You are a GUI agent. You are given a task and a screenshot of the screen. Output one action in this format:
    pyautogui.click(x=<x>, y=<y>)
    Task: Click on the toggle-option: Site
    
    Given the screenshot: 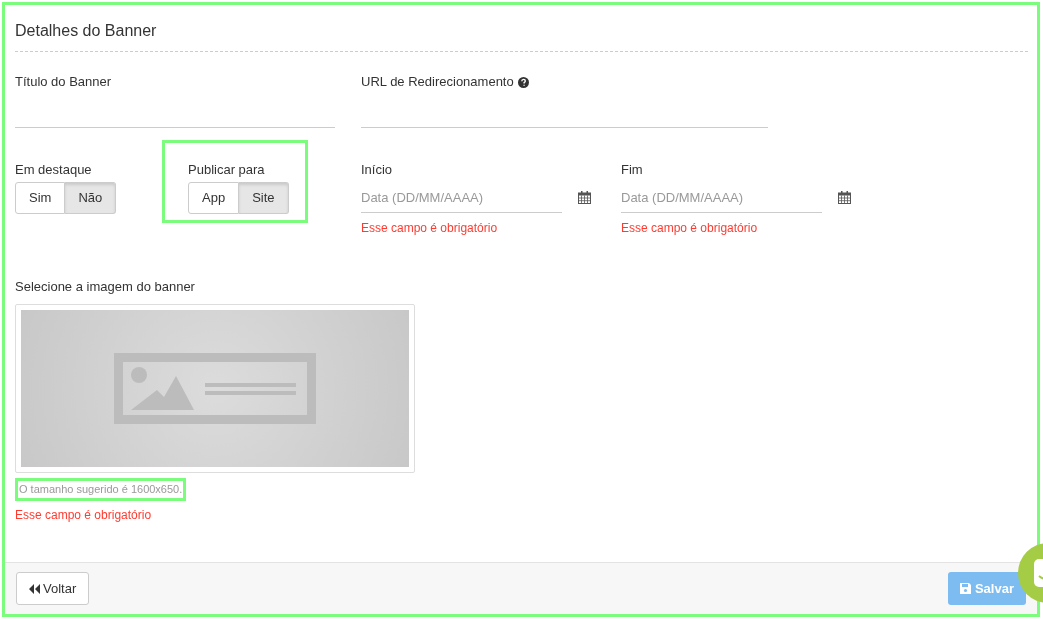 What is the action you would take?
    pyautogui.click(x=264, y=198)
    